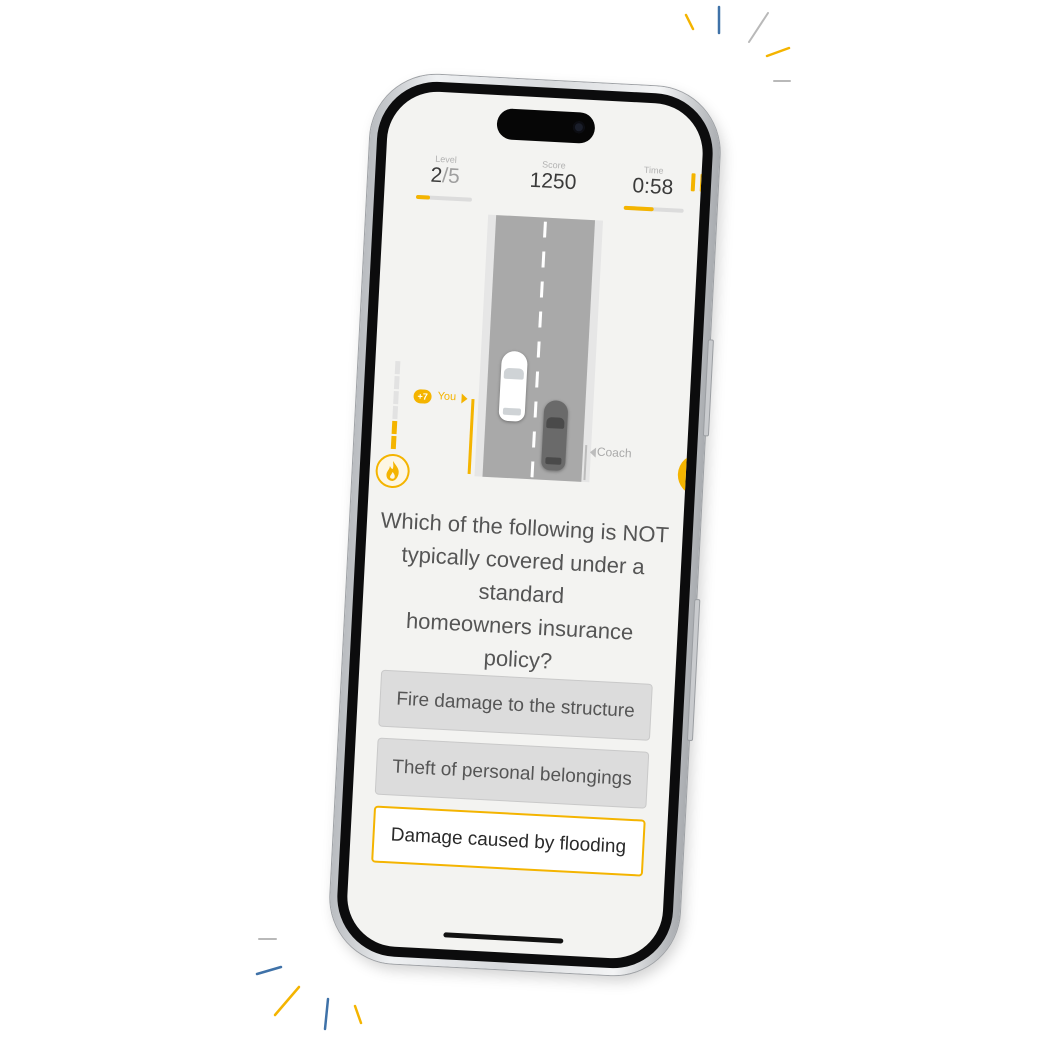 The height and width of the screenshot is (1040, 1041). I want to click on answer-option-3: Damage caused by flooding, so click(508, 841).